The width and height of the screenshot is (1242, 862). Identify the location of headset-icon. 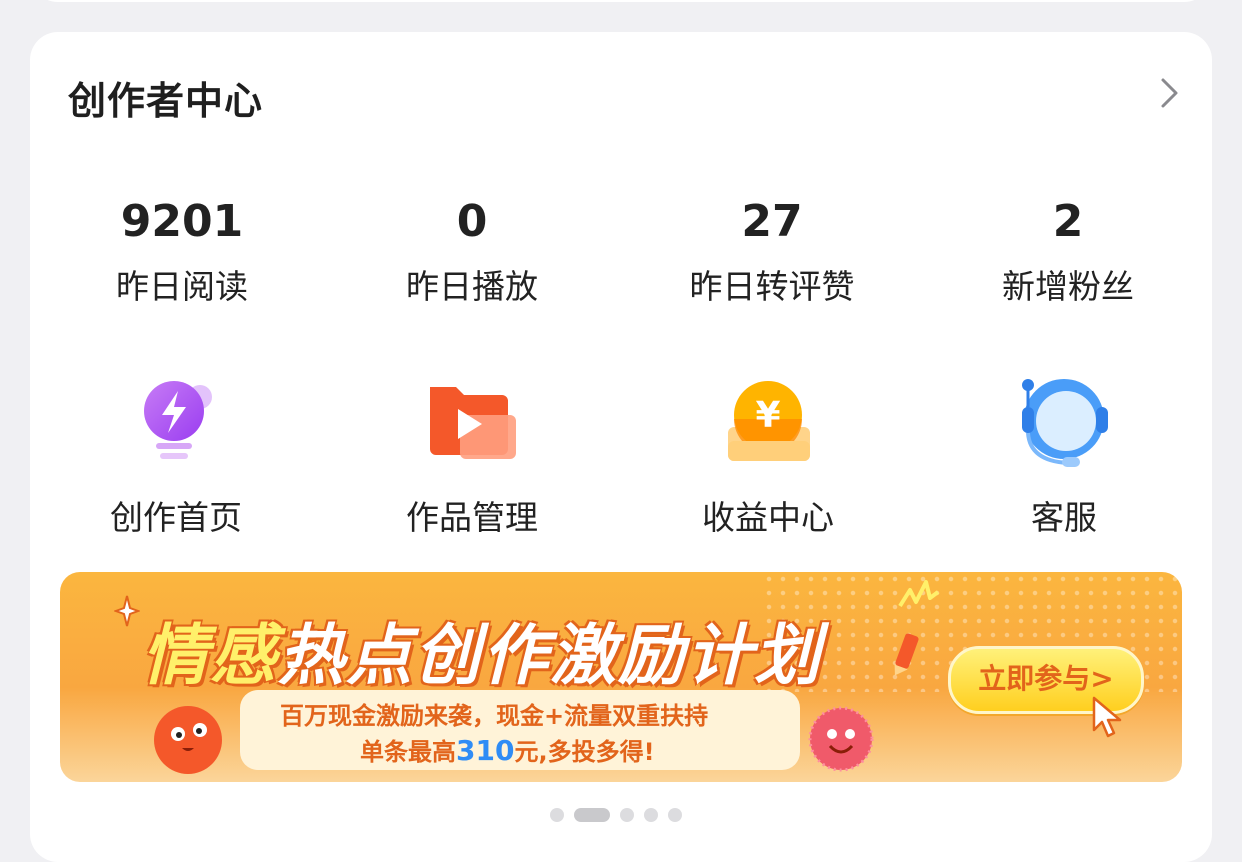
(1065, 423).